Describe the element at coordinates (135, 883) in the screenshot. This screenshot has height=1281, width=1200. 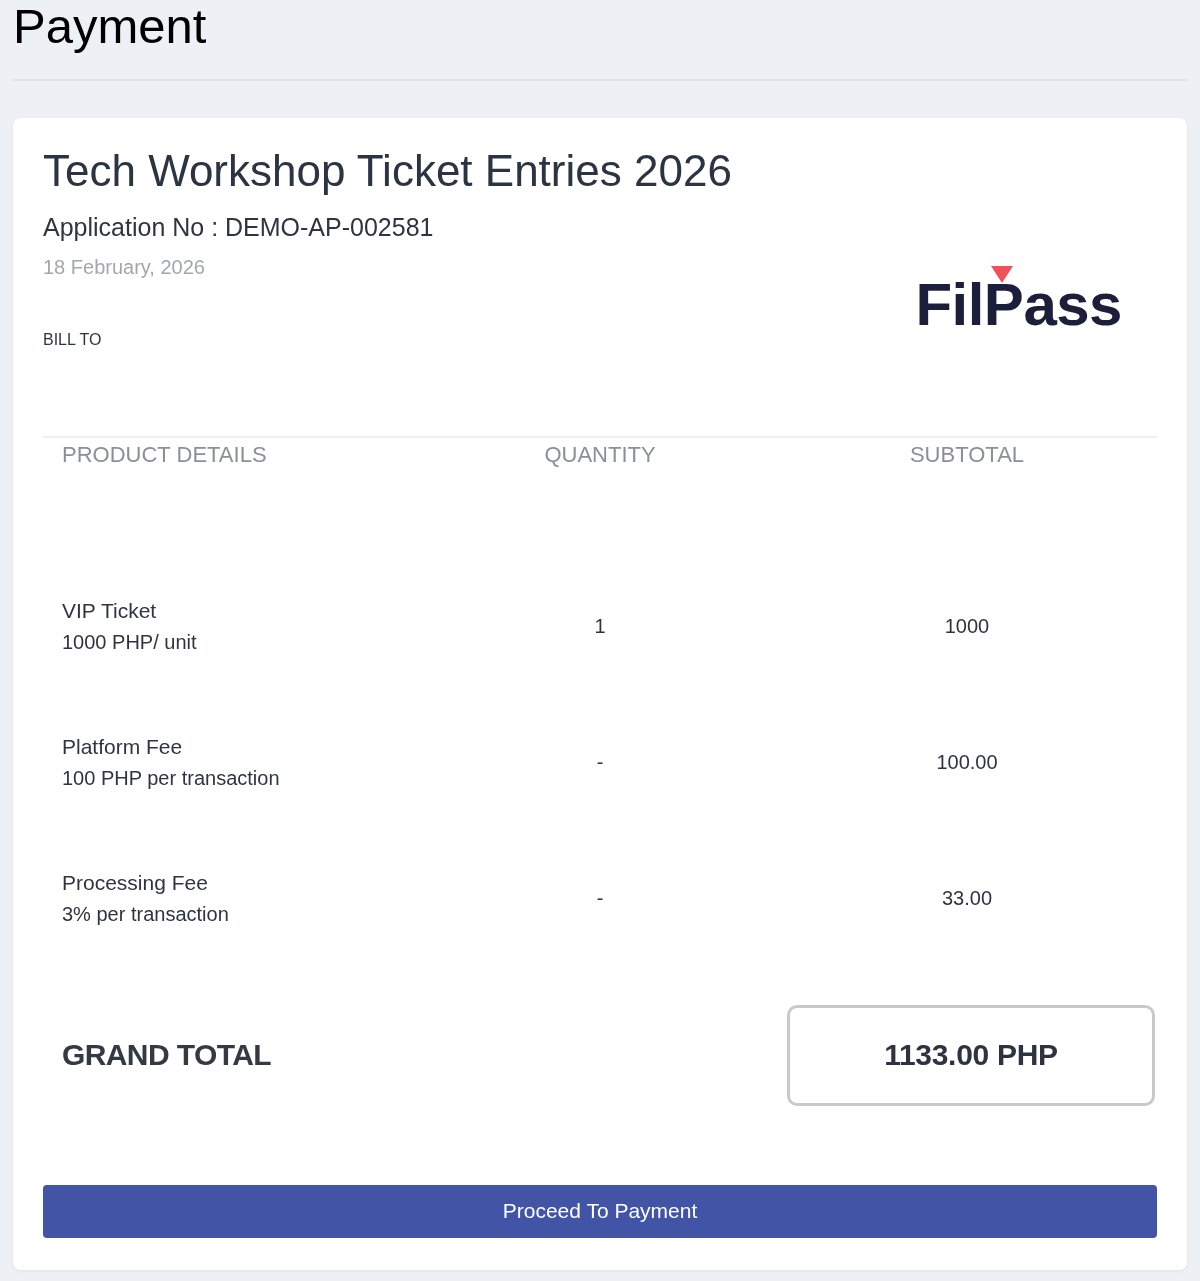
I see `product-name: Processing Fee` at that location.